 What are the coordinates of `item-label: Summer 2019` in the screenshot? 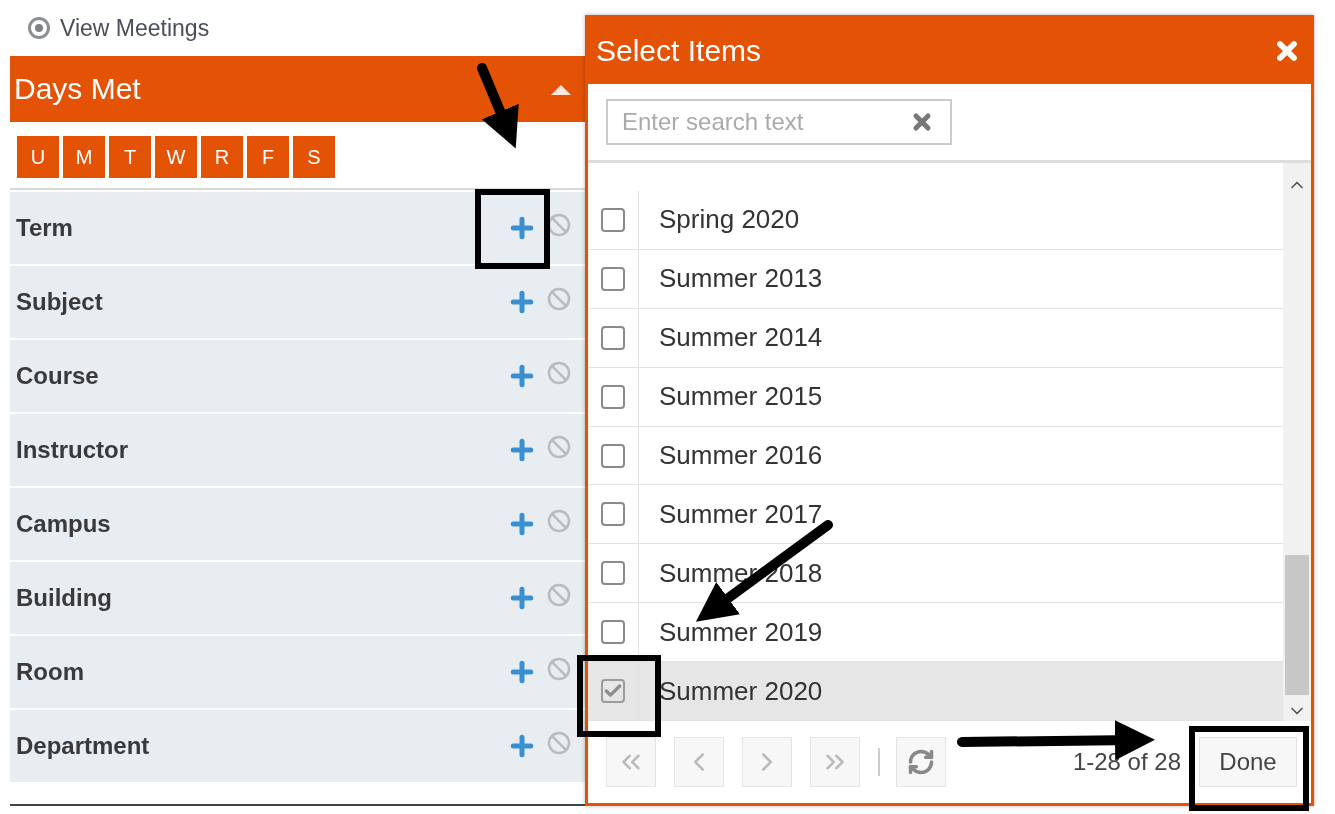 It's located at (740, 632).